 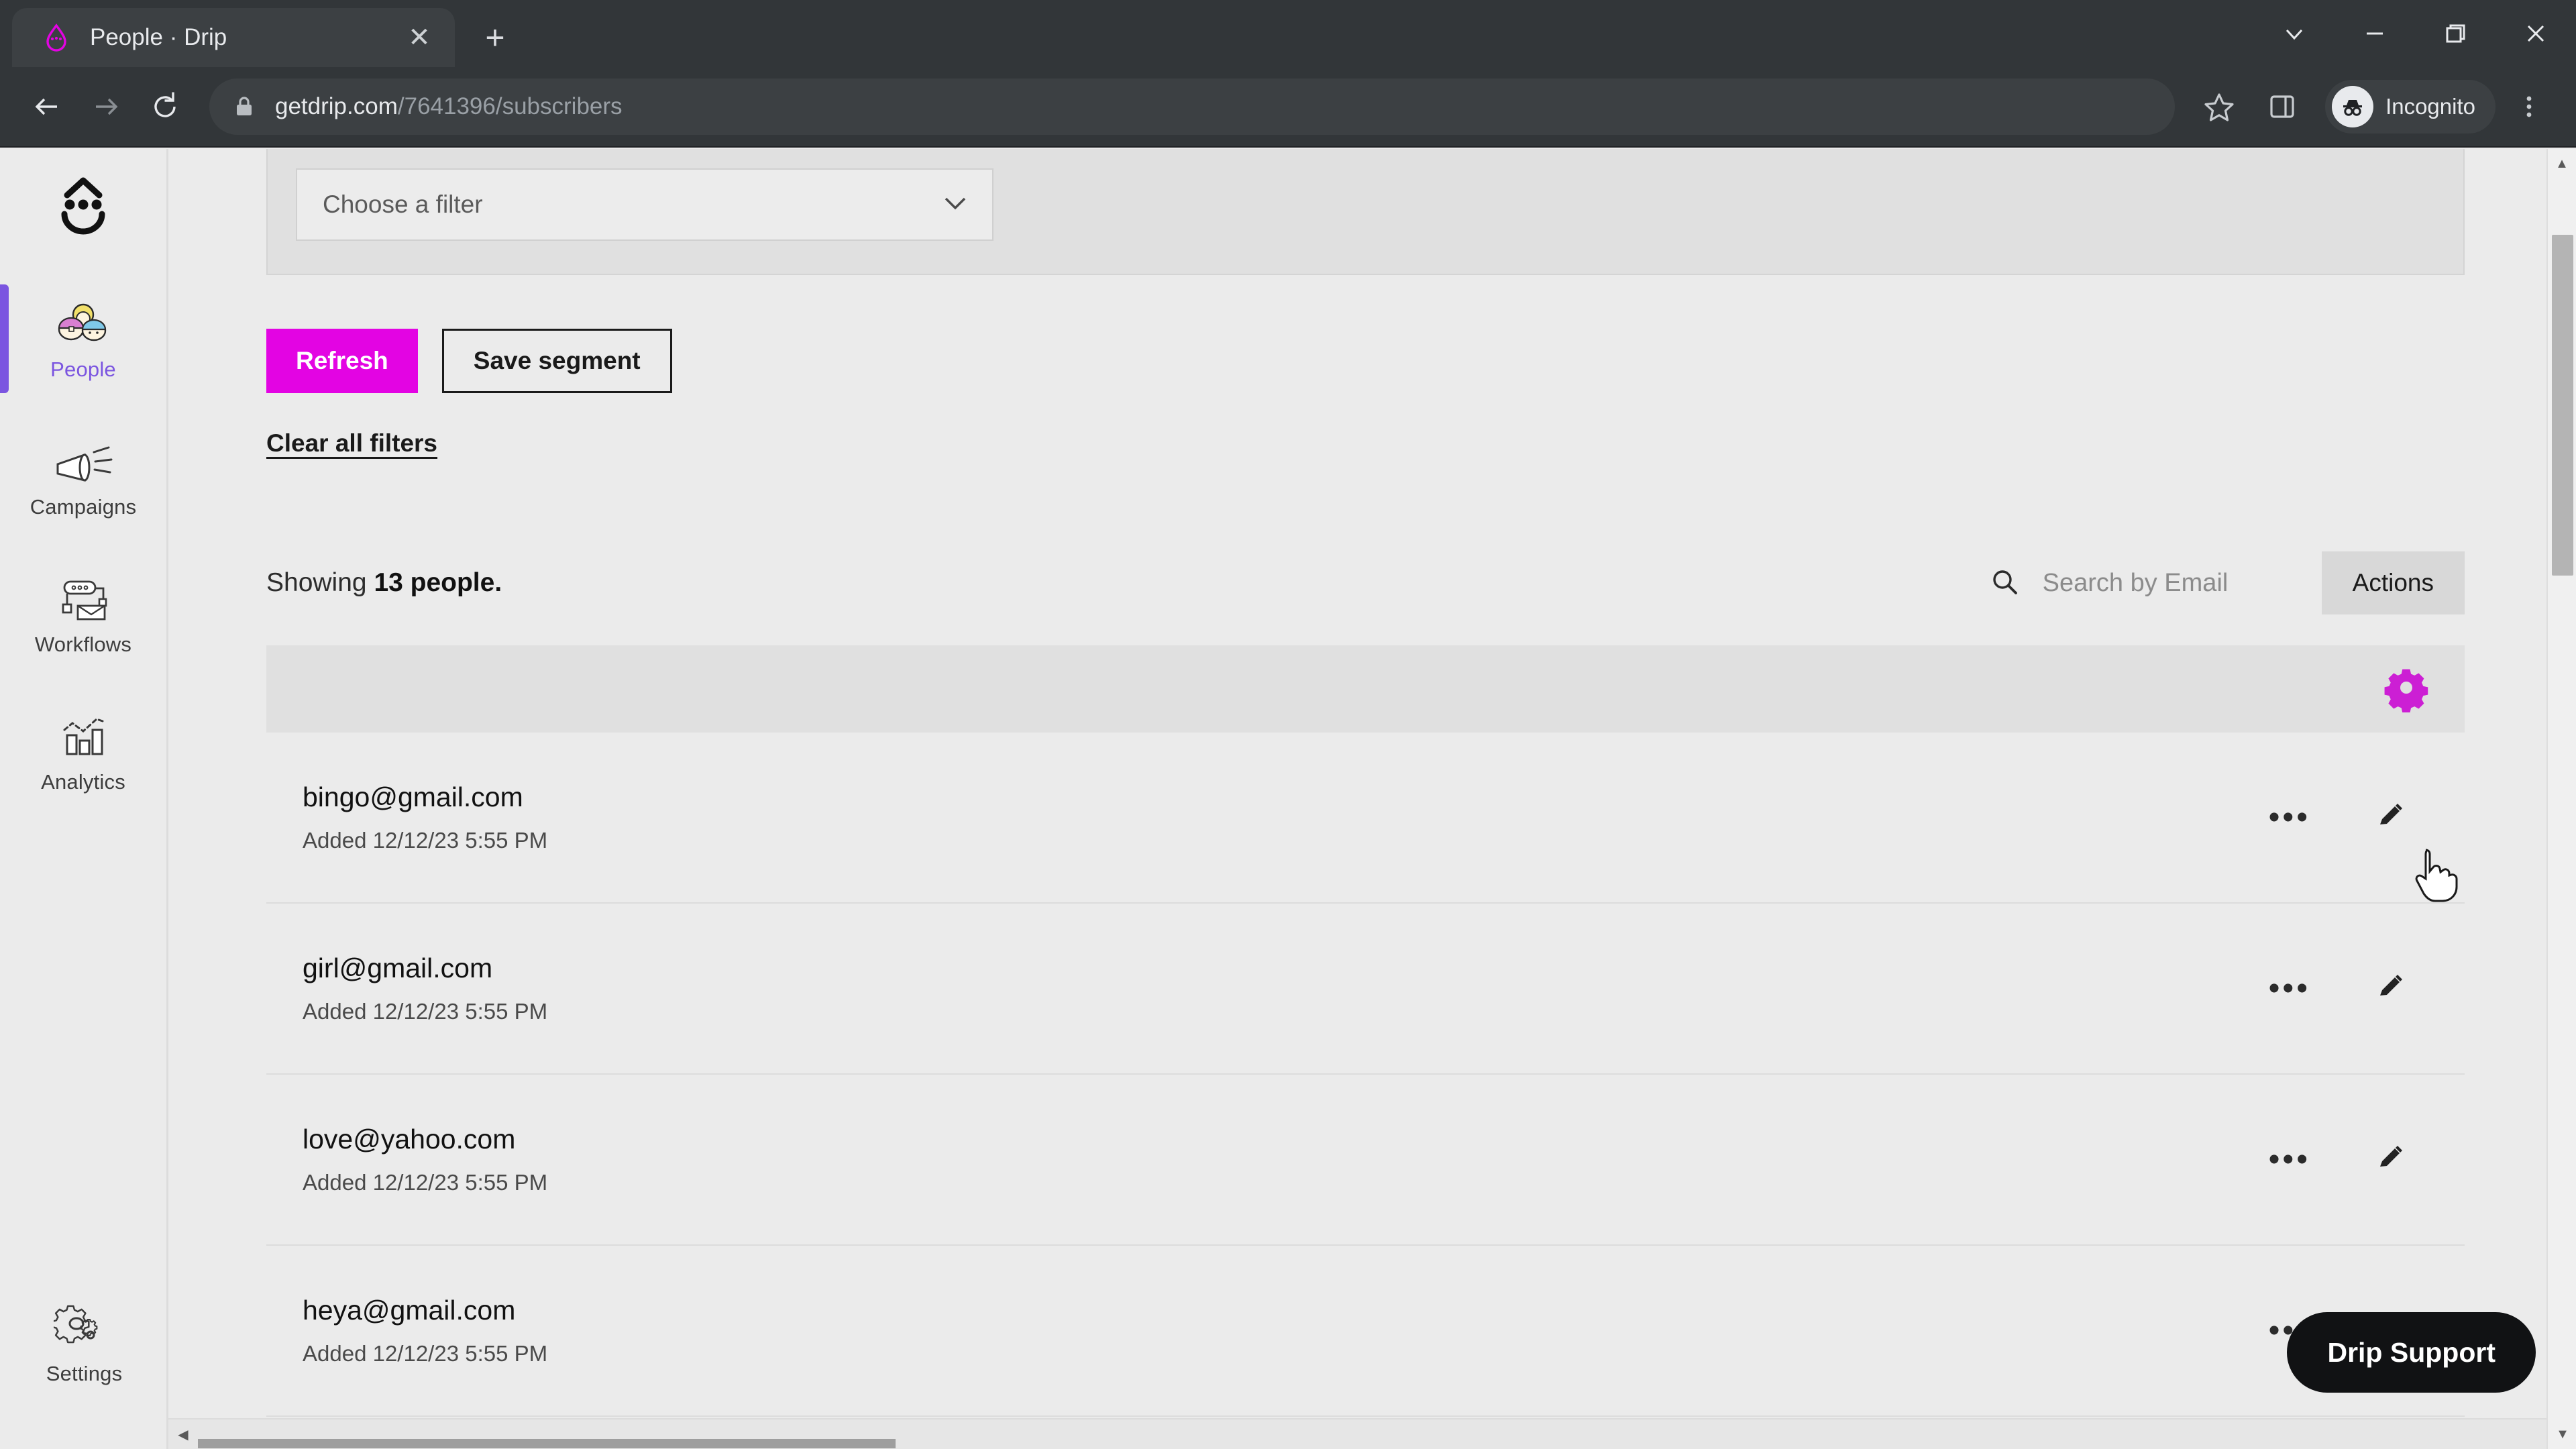 I want to click on window-controls, so click(x=2415, y=33).